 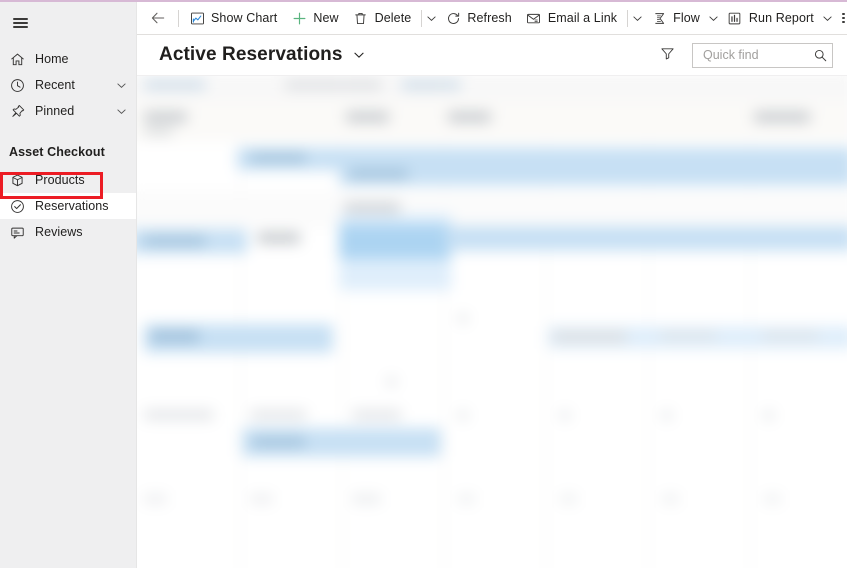 What do you see at coordinates (52, 59) in the screenshot?
I see `sidebar-item-label: Home` at bounding box center [52, 59].